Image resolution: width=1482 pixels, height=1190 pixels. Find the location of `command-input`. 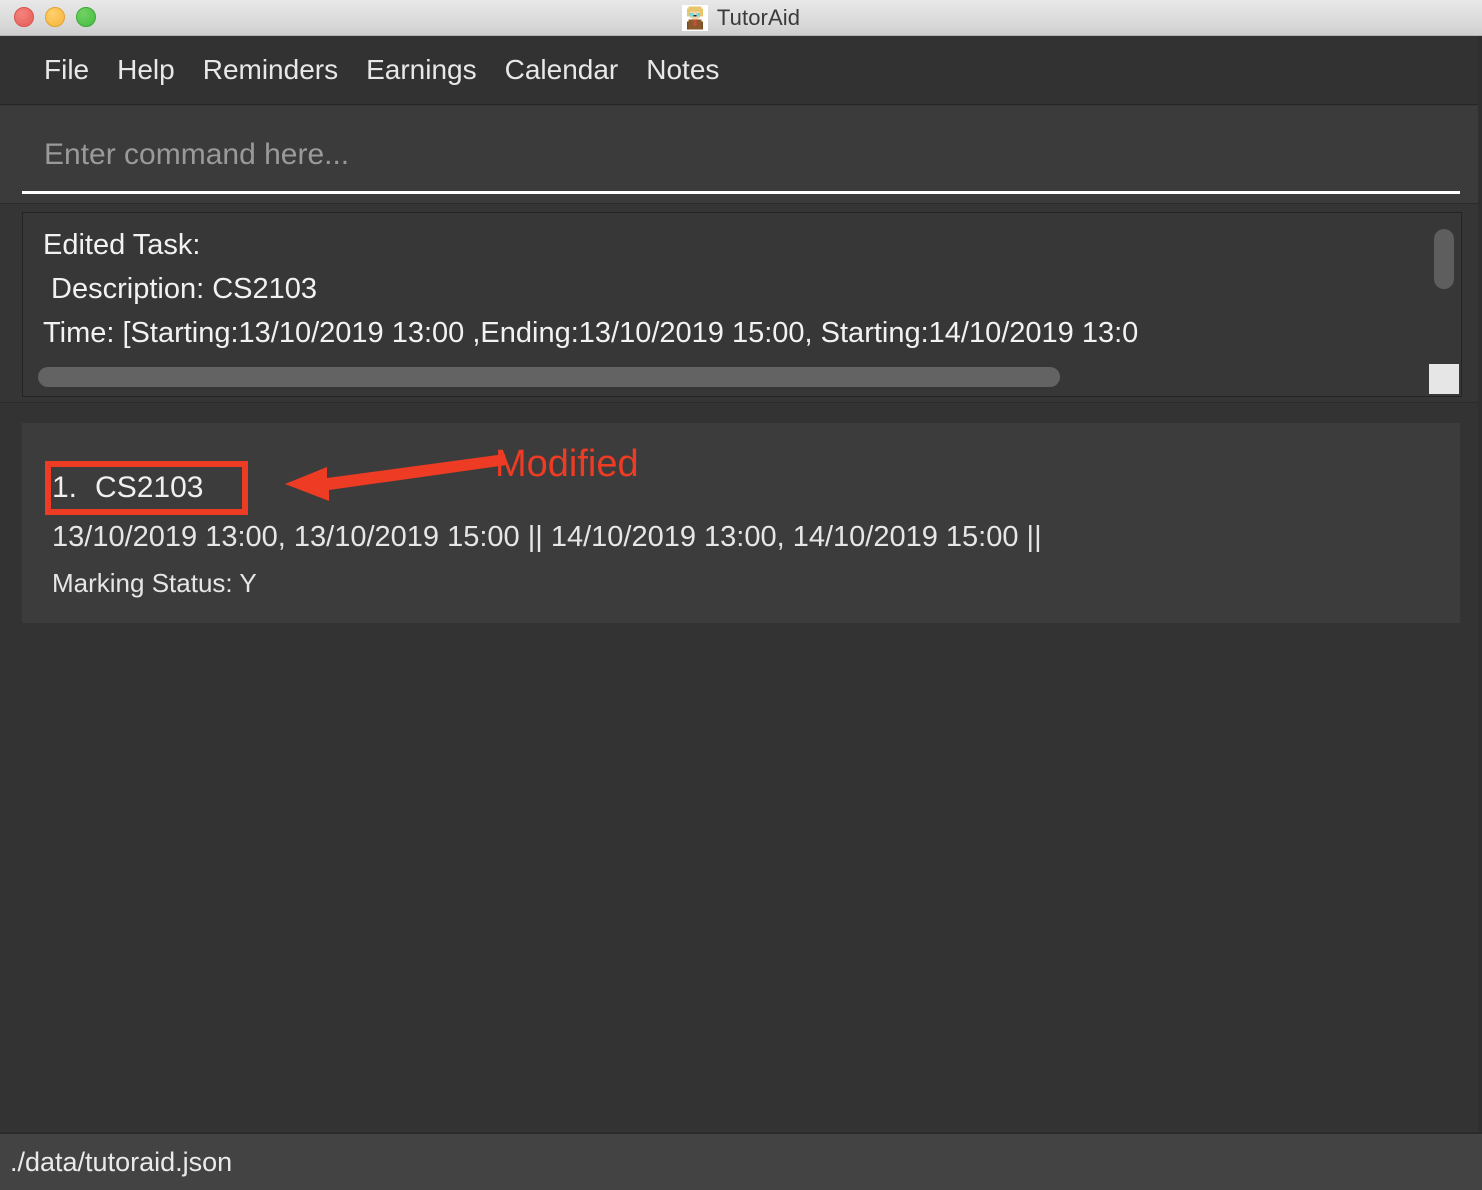

command-input is located at coordinates (741, 155).